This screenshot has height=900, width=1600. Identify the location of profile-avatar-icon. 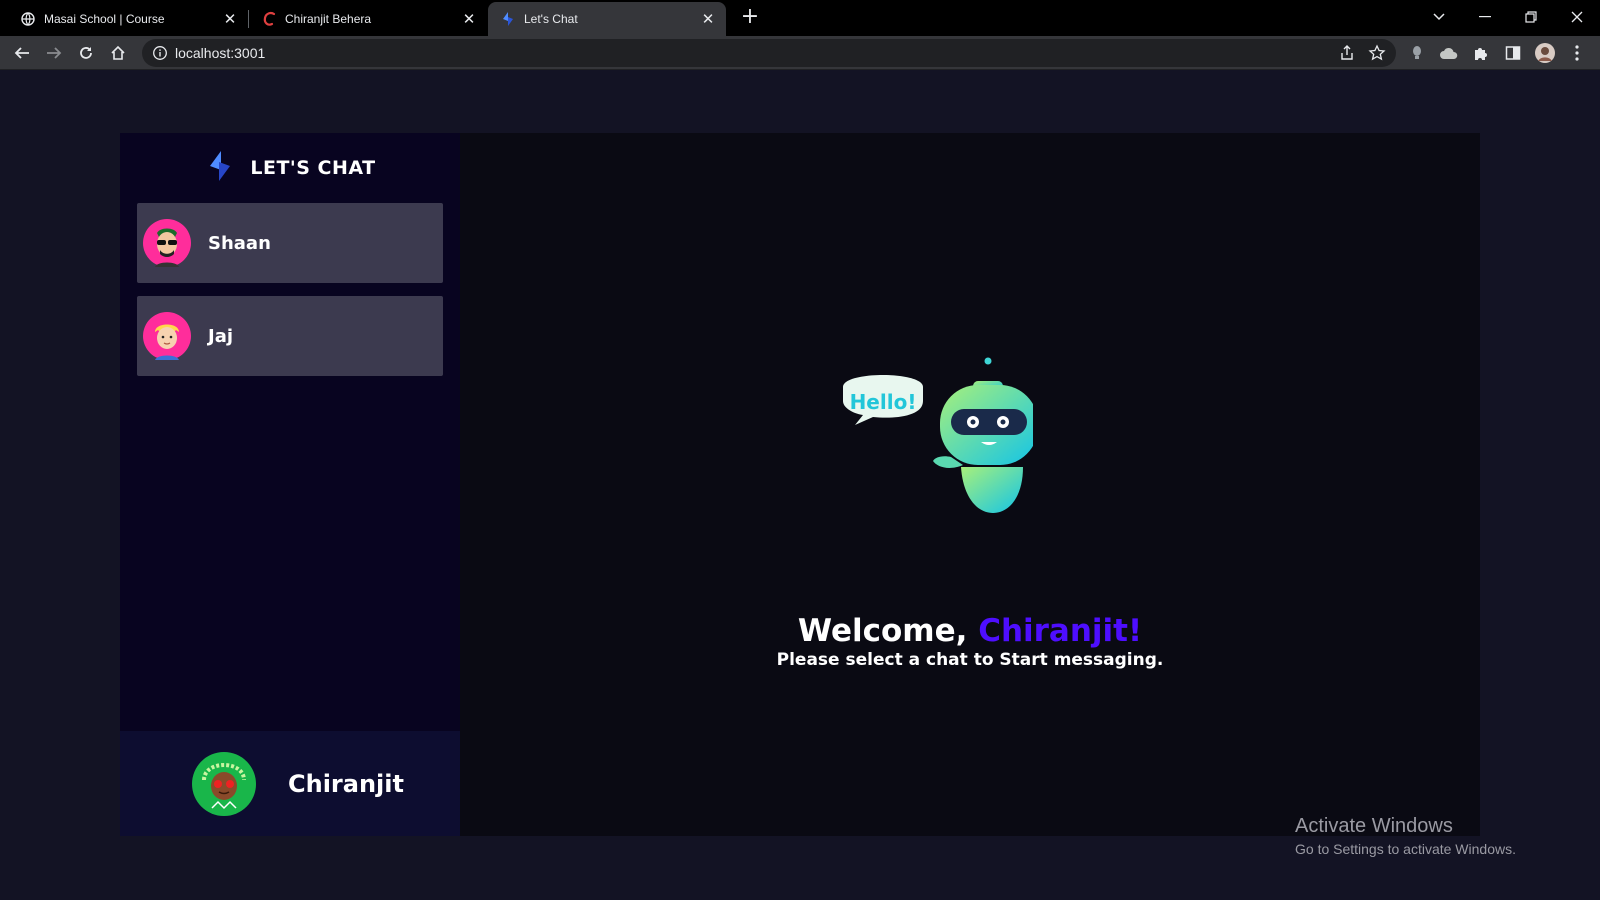
(1545, 53).